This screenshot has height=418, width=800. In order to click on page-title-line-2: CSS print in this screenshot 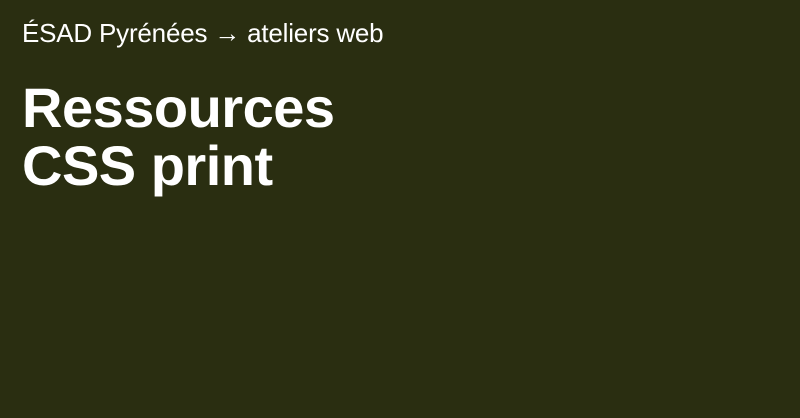, I will do `click(147, 165)`.